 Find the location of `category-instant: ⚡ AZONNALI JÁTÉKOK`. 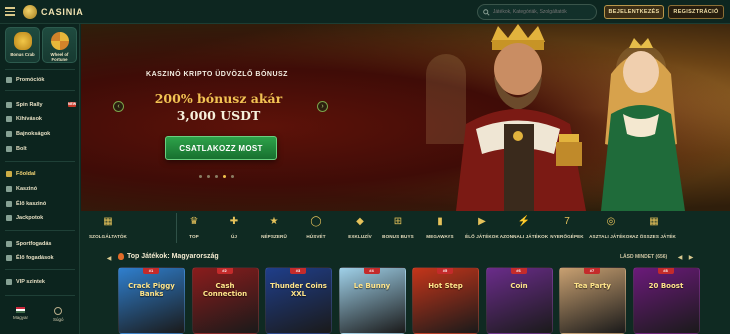

category-instant: ⚡ AZONNALI JÁTÉKOK is located at coordinates (524, 227).